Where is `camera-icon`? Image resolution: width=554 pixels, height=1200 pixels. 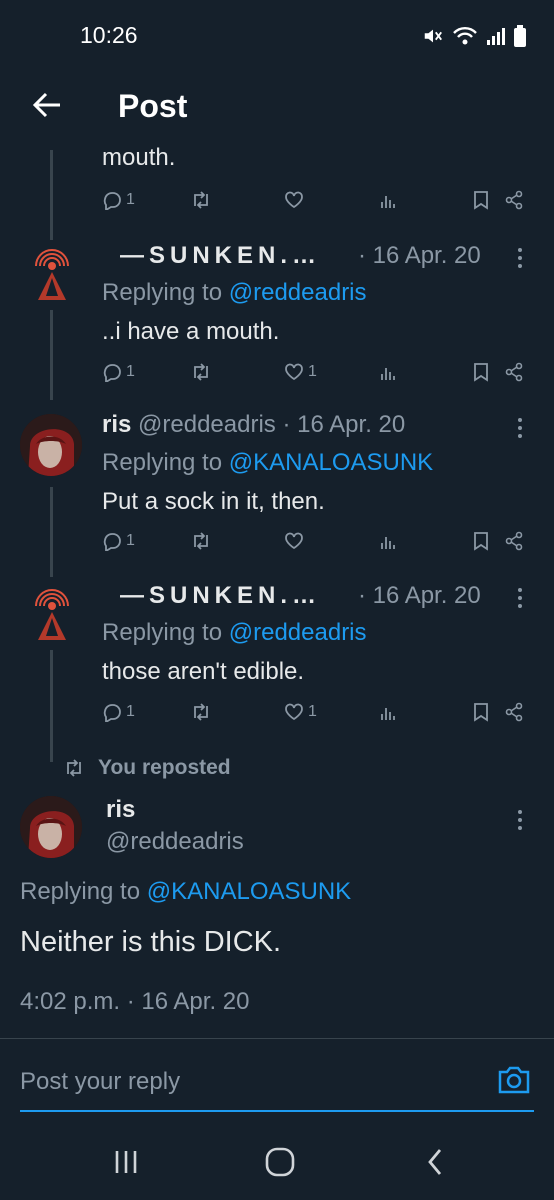
camera-icon is located at coordinates (514, 1080).